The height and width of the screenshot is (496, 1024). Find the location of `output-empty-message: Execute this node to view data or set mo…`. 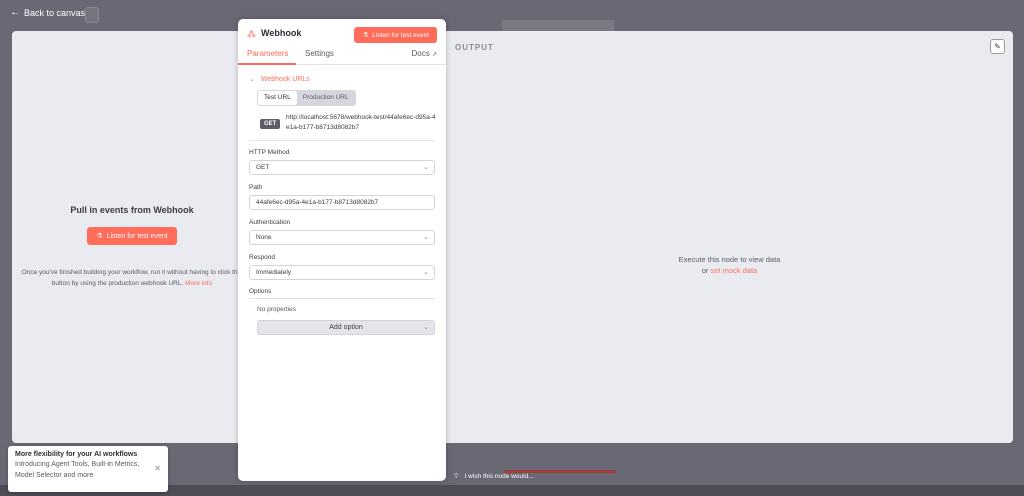

output-empty-message: Execute this node to view data or set mo… is located at coordinates (729, 265).